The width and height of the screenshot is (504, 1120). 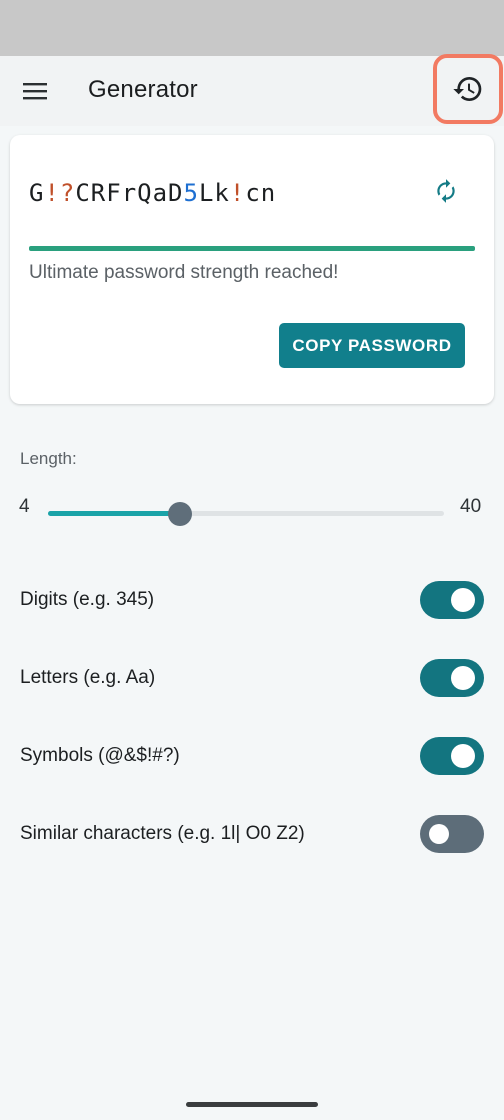 I want to click on password-segment: G, so click(x=37, y=193).